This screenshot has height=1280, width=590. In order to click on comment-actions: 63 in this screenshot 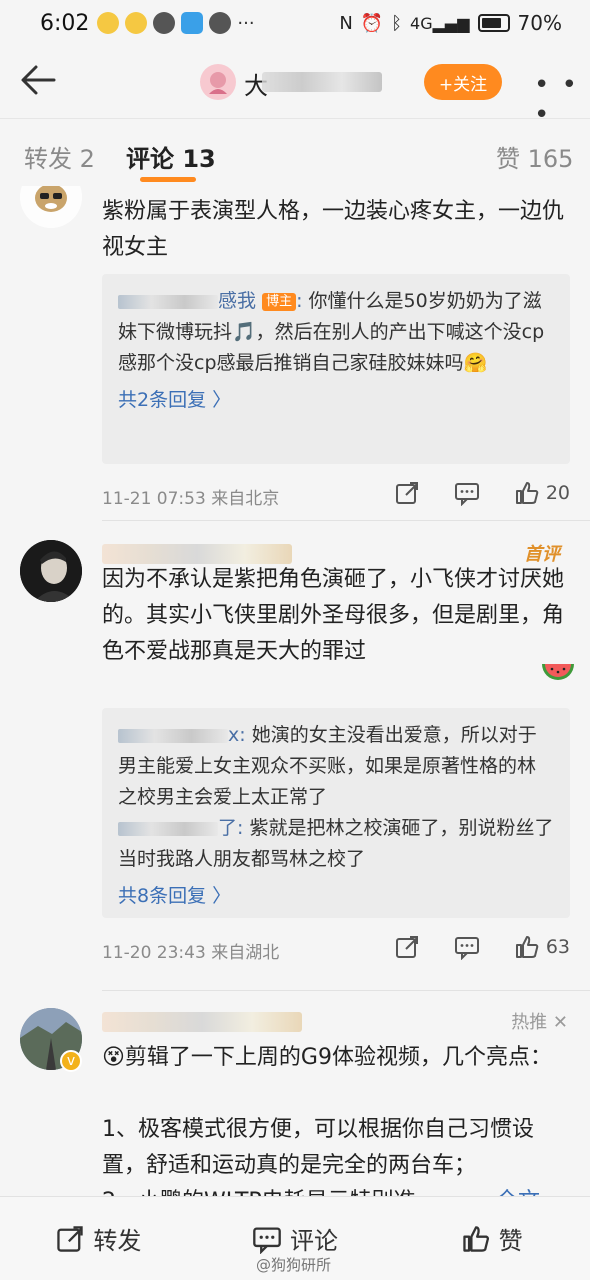, I will do `click(482, 947)`.